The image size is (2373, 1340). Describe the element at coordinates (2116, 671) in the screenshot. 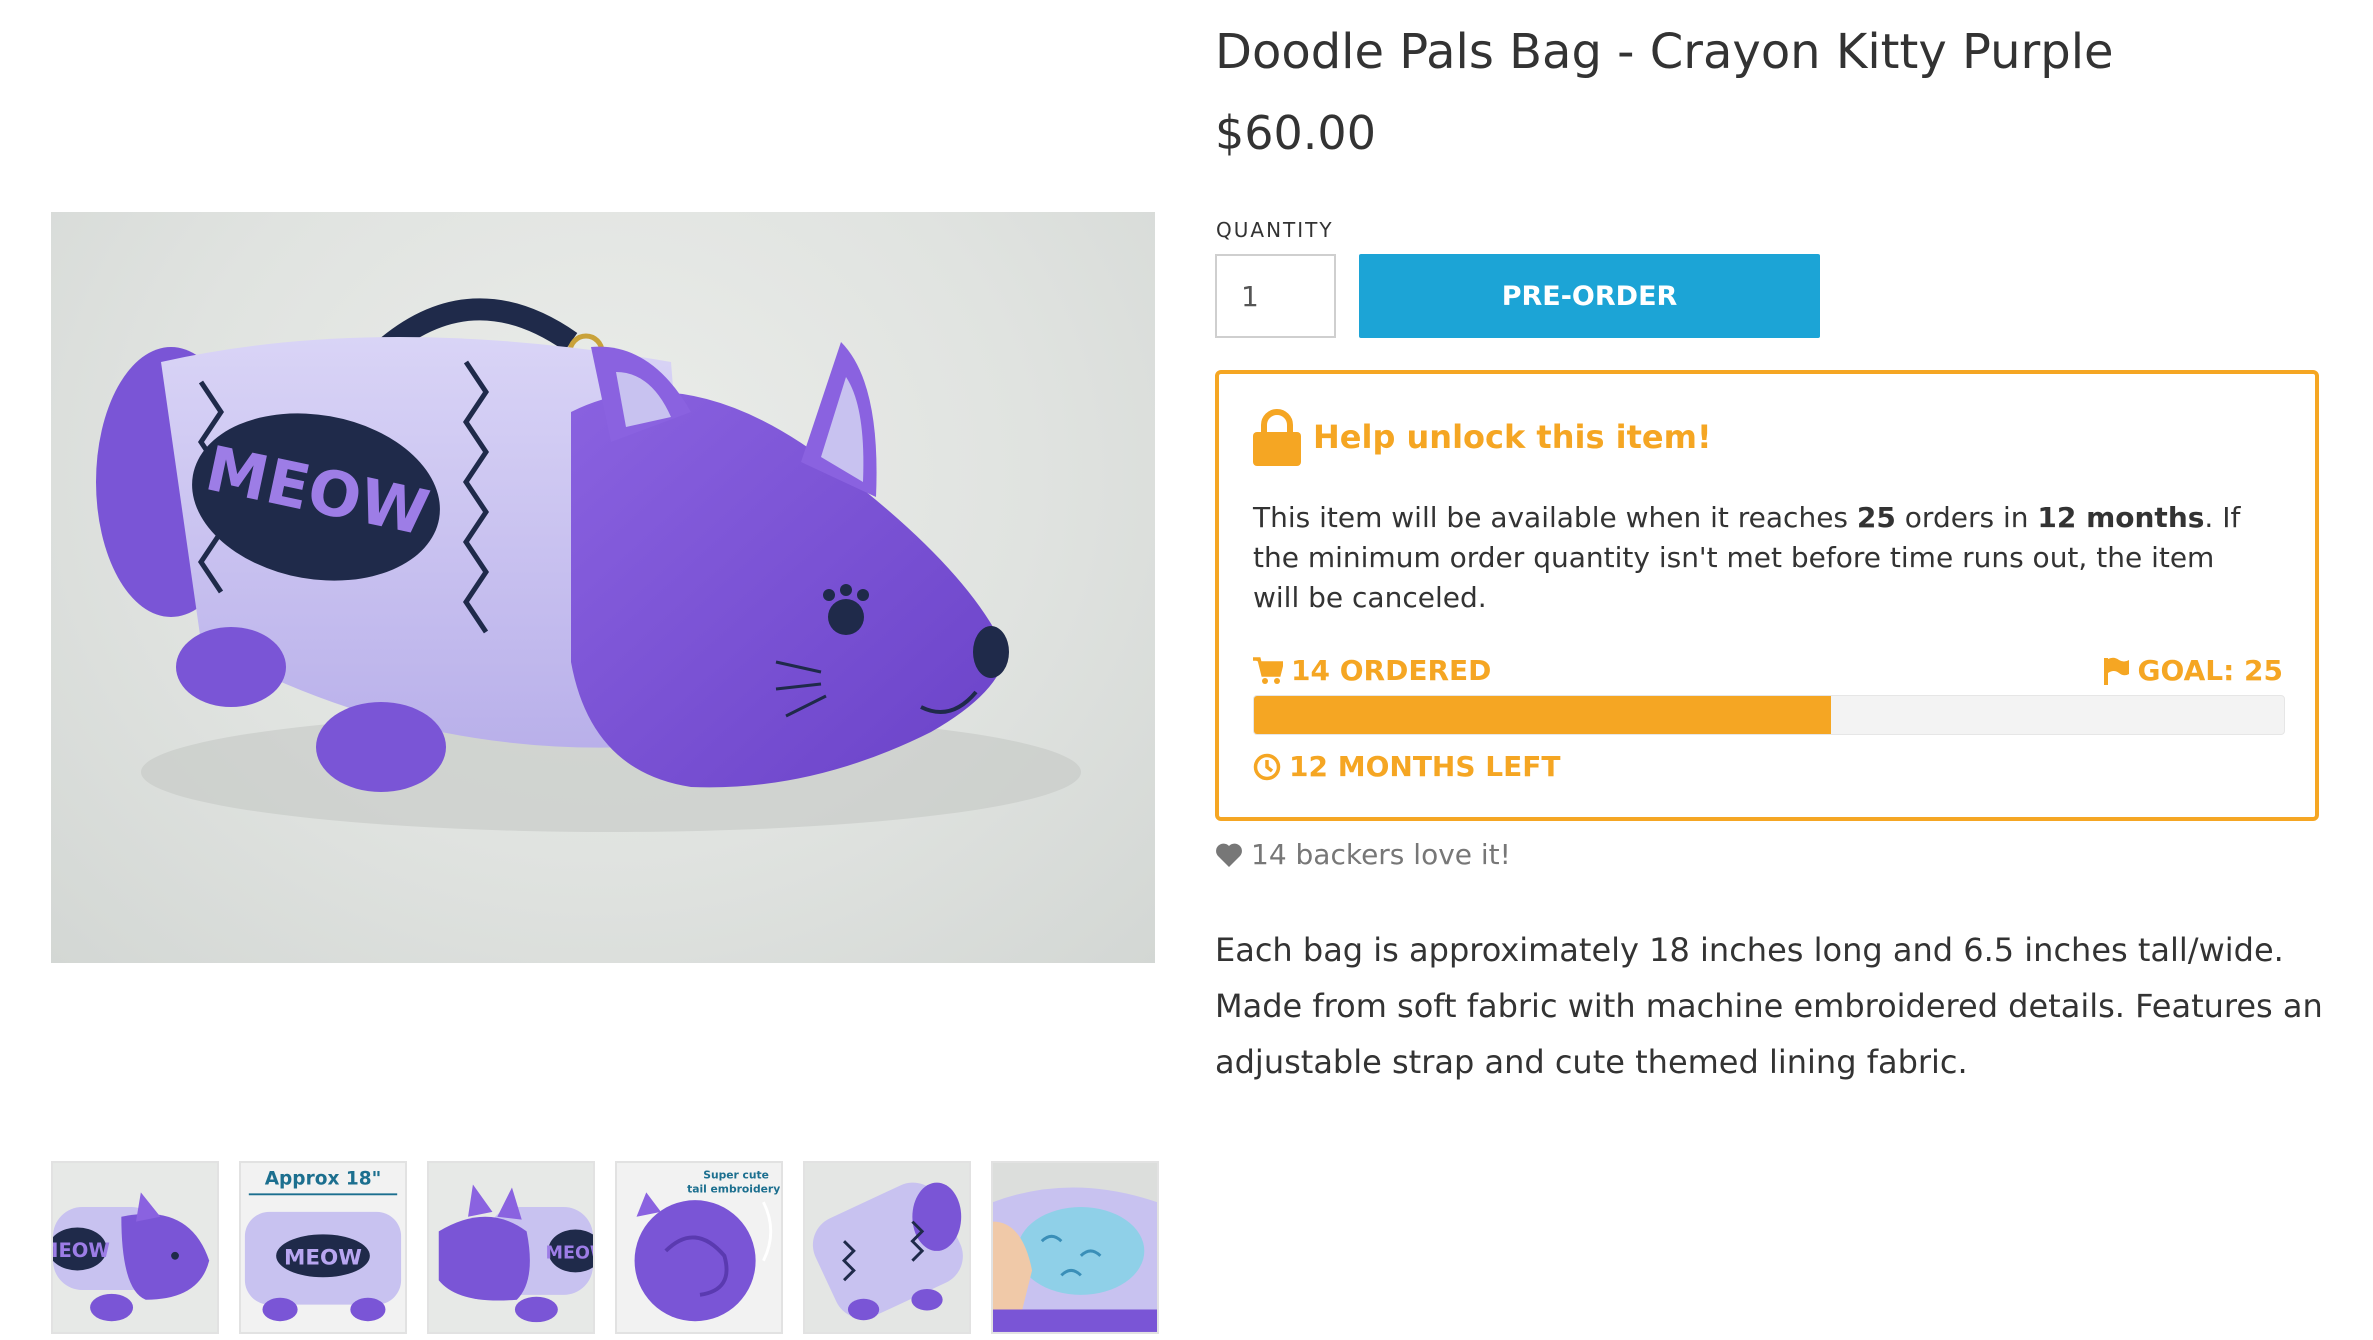

I see `flag-icon` at that location.